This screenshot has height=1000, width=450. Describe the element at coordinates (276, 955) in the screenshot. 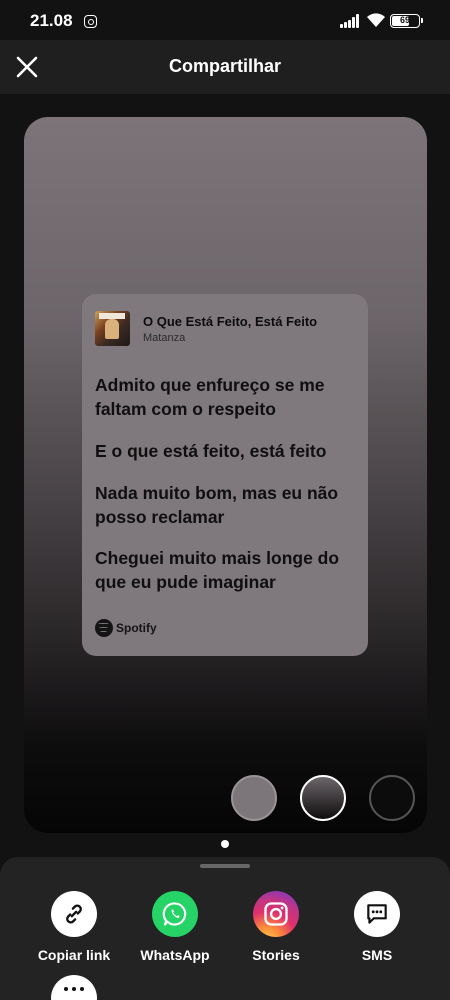

I see `share-label: Stories` at that location.